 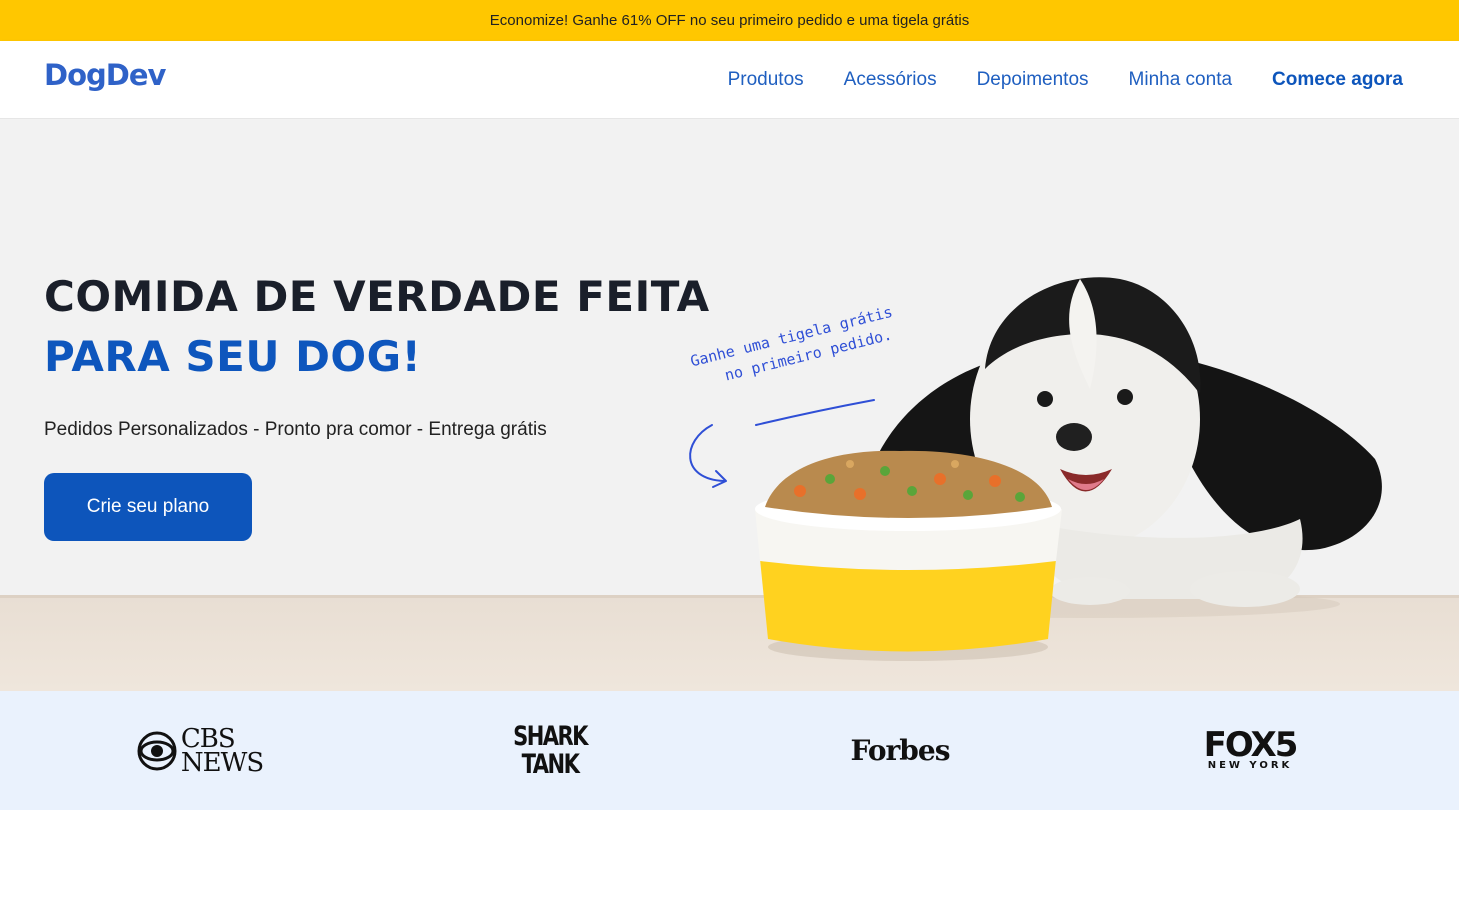 What do you see at coordinates (890, 80) in the screenshot?
I see `nav-acessorios: Acessórios` at bounding box center [890, 80].